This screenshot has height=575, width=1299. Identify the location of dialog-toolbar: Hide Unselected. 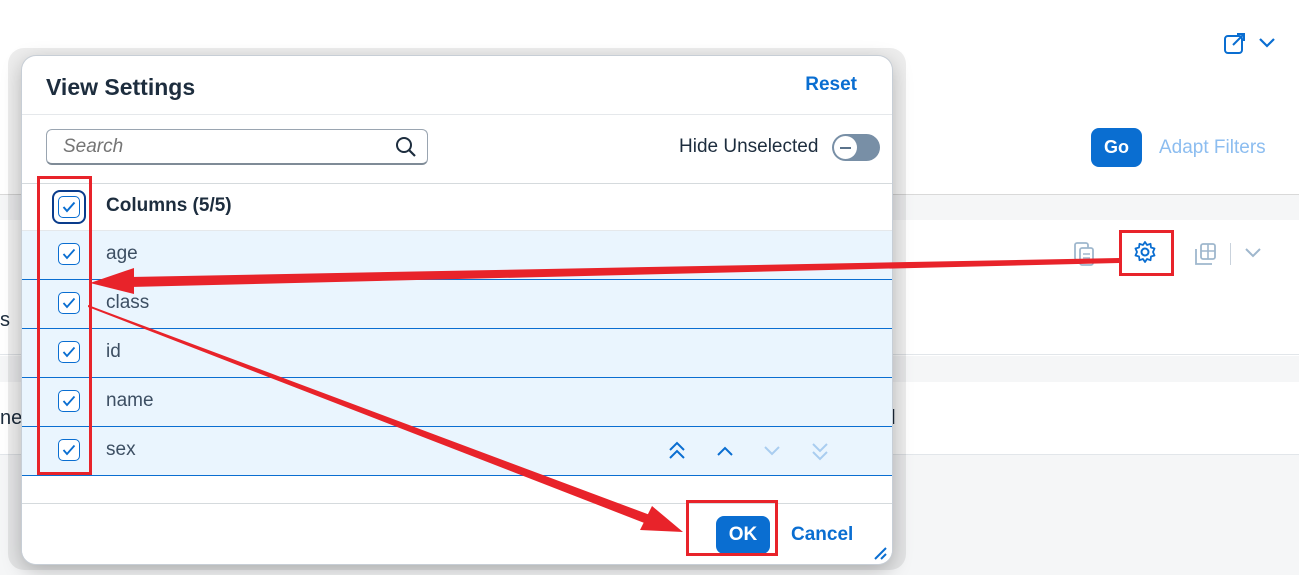
(457, 149).